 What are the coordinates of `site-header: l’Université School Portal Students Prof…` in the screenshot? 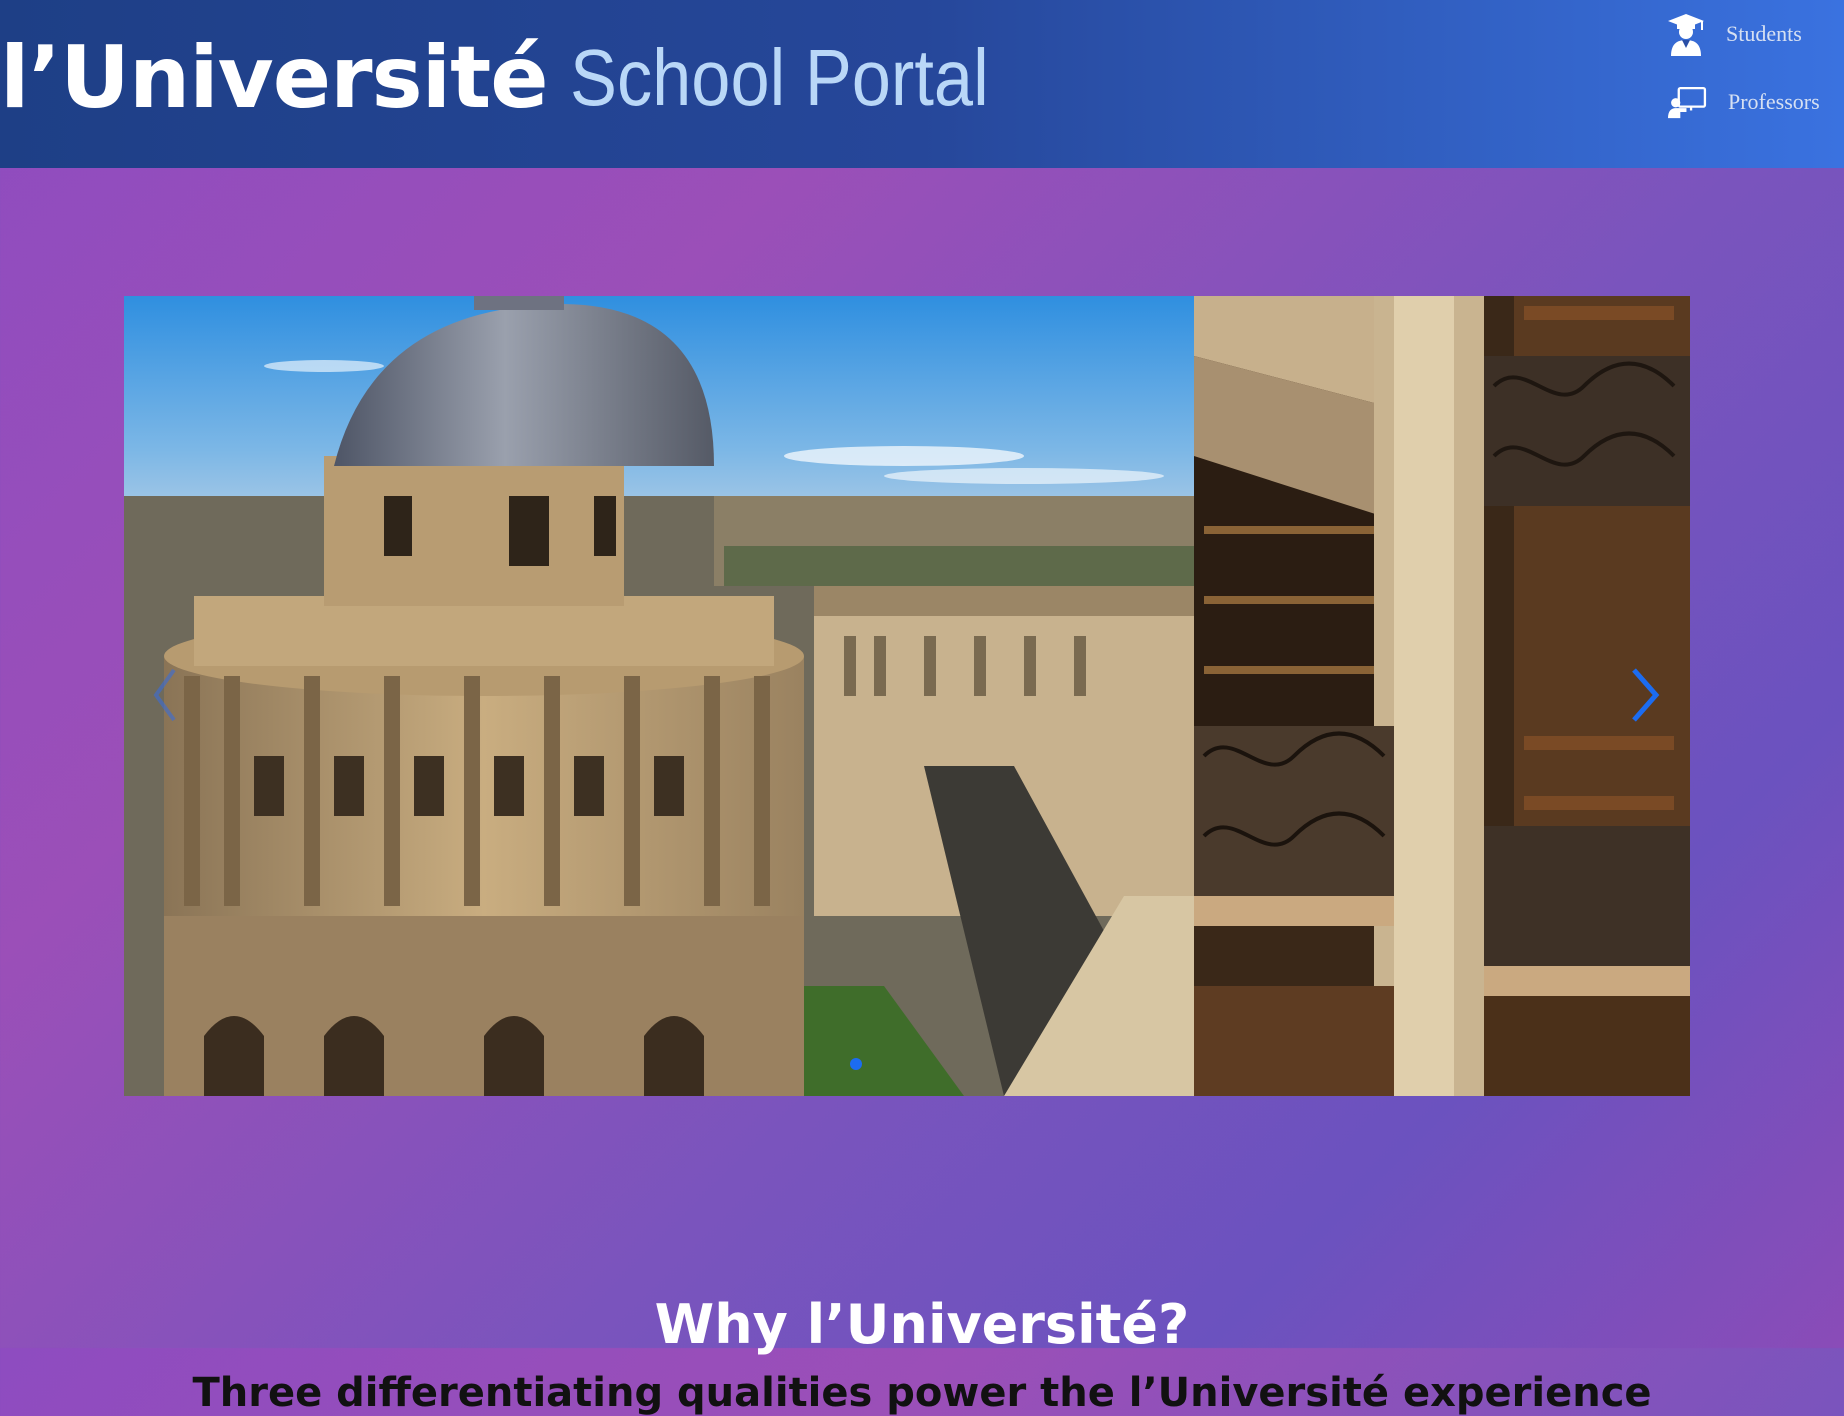 It's located at (922, 84).